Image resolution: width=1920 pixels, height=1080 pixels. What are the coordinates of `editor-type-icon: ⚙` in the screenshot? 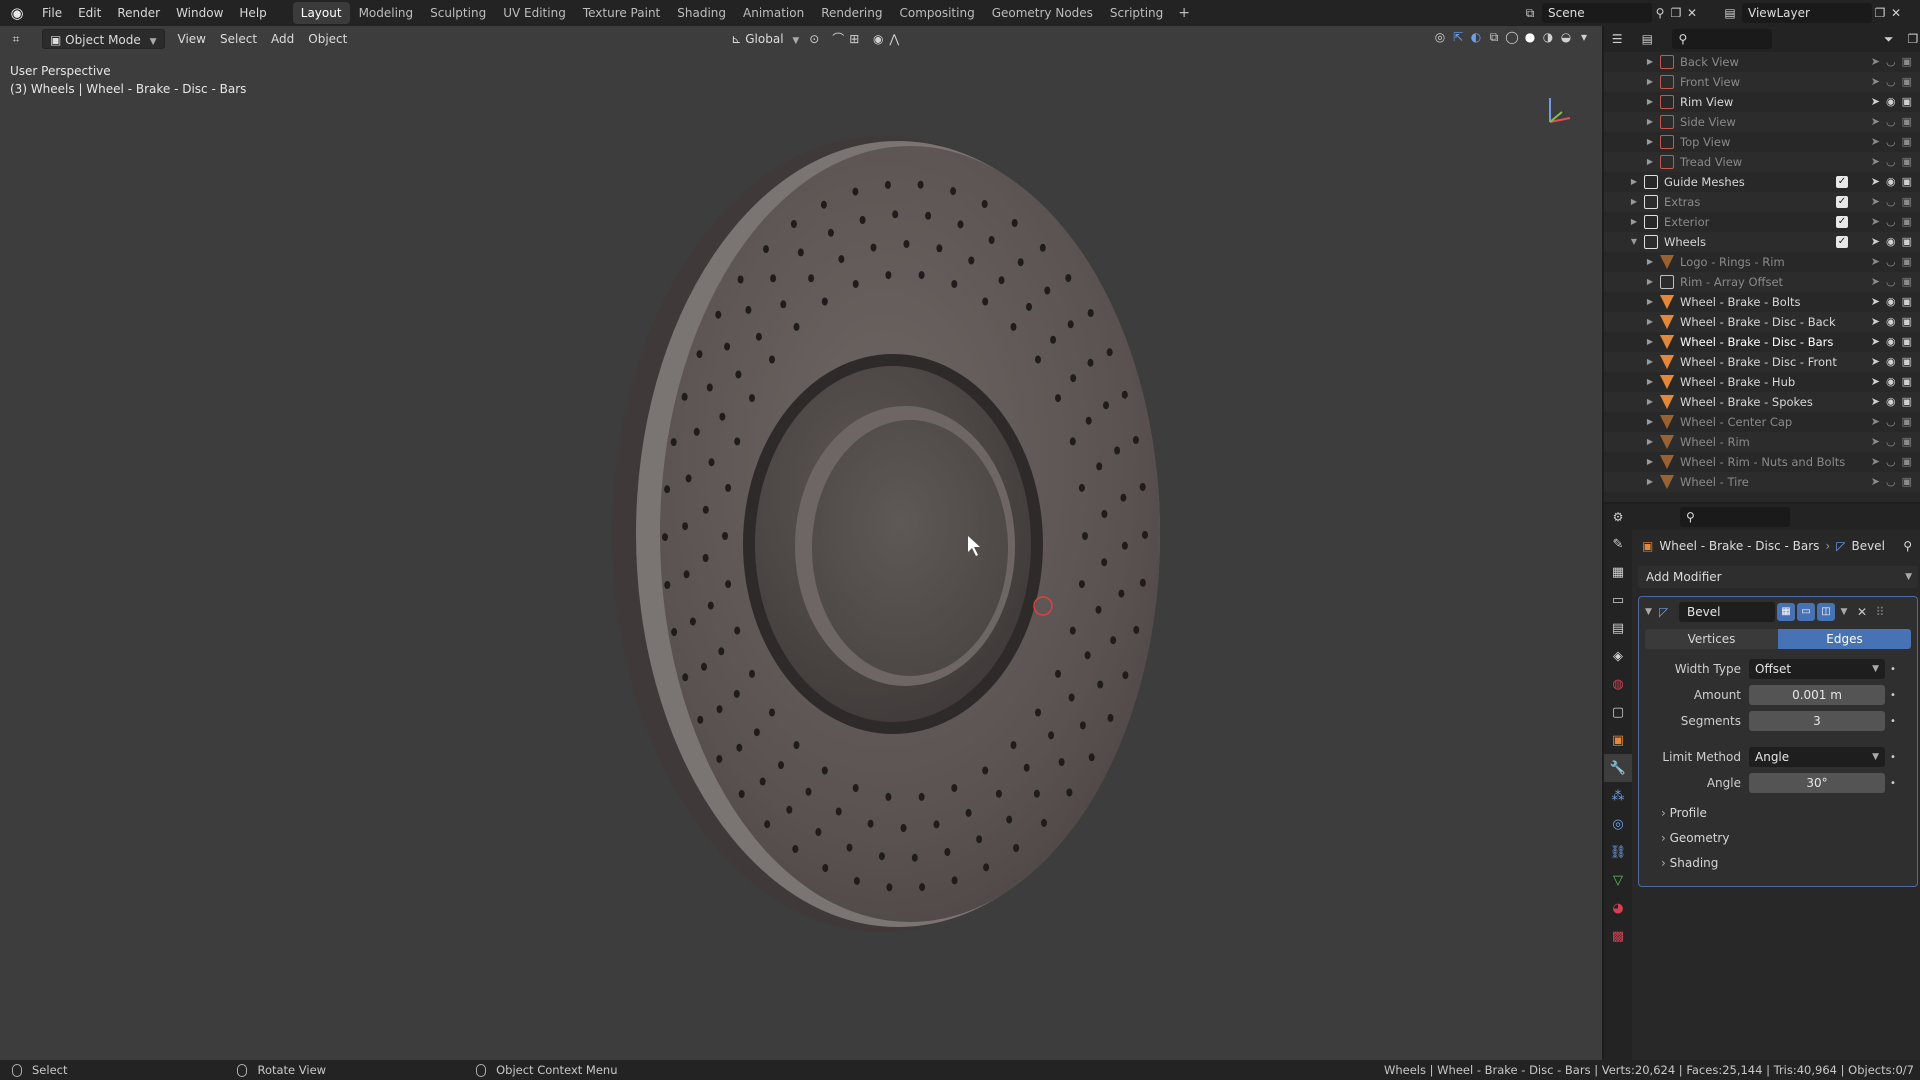 It's located at (1618, 517).